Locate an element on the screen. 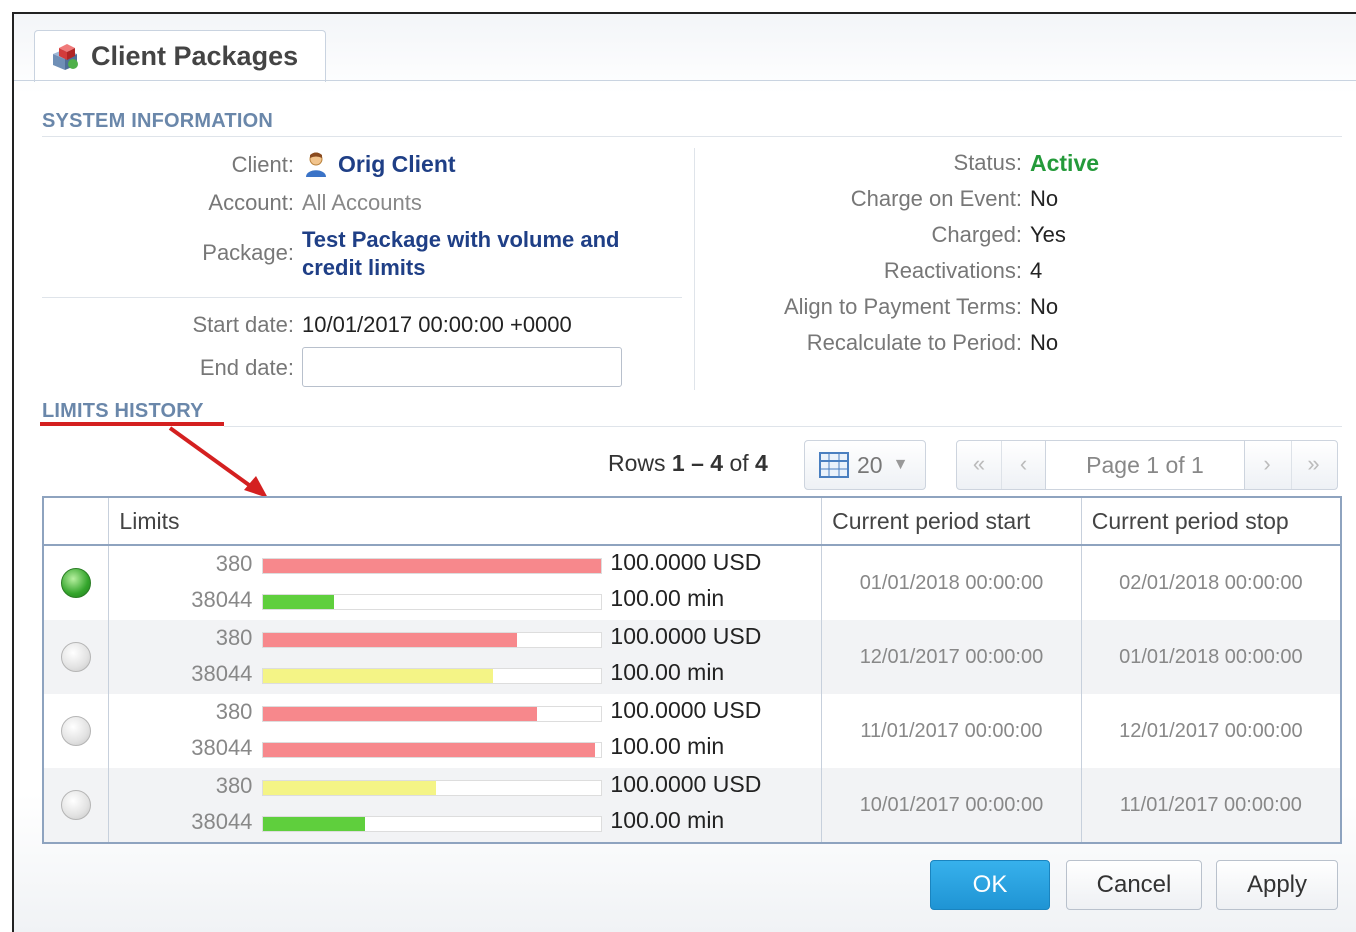 This screenshot has height=932, width=1356. rows-per-page-value: 20 is located at coordinates (870, 464).